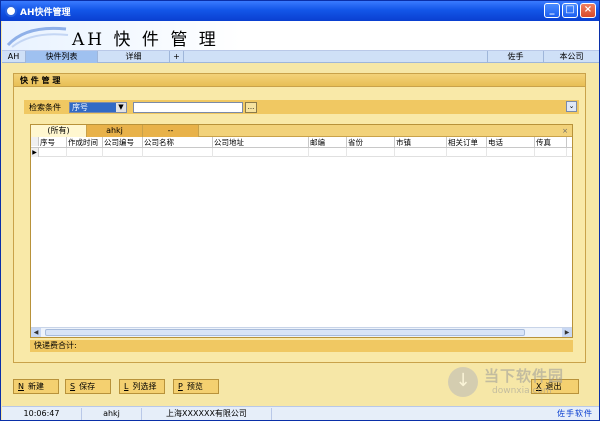 Image resolution: width=600 pixels, height=421 pixels. Describe the element at coordinates (85, 142) in the screenshot. I see `column-header: 作成时间` at that location.